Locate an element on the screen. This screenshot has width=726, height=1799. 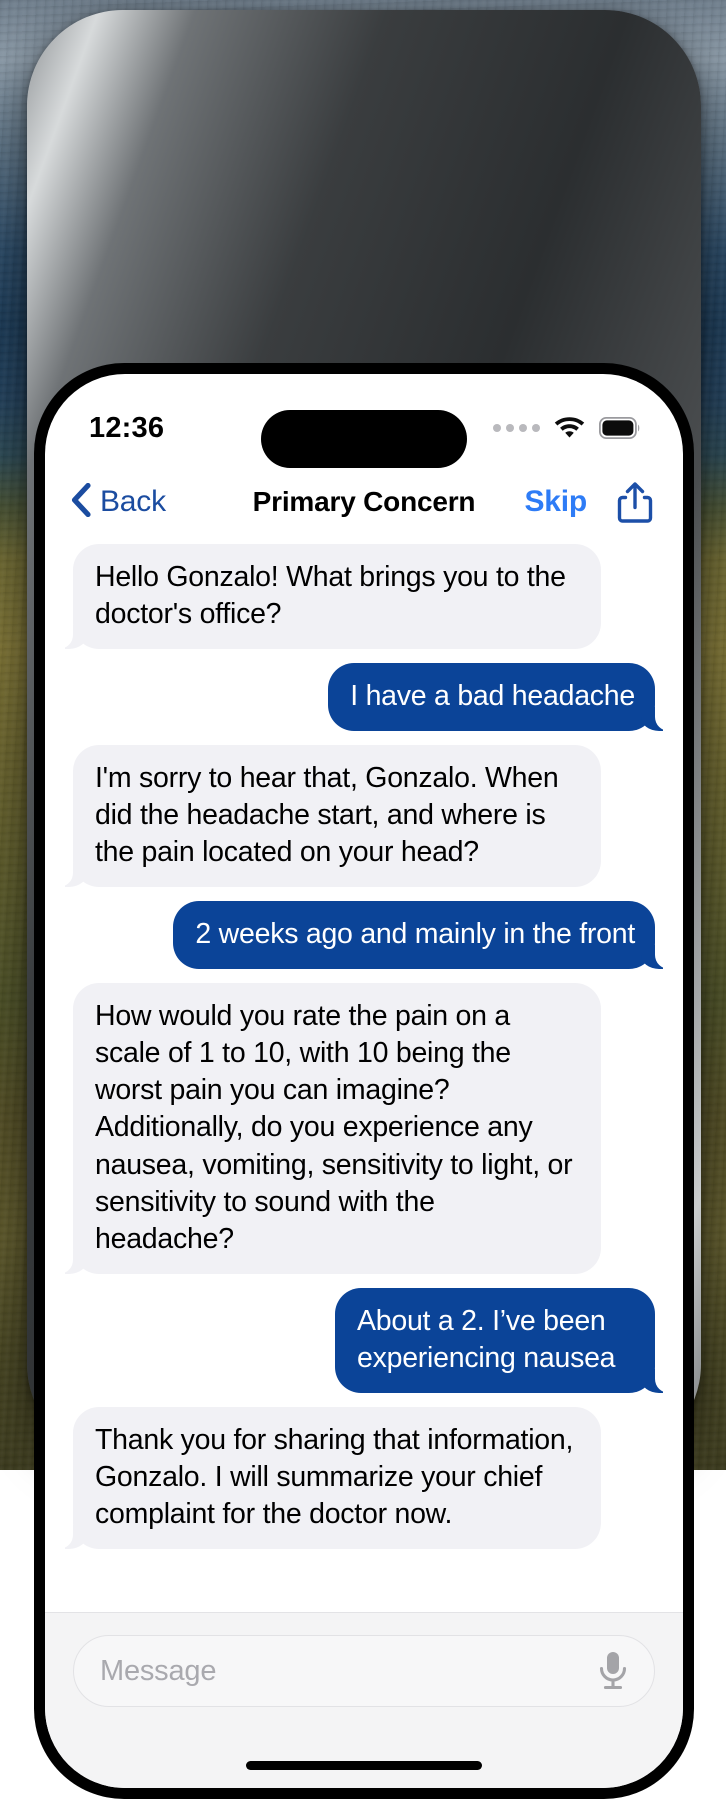
page-title: Primary Concern is located at coordinates (364, 502).